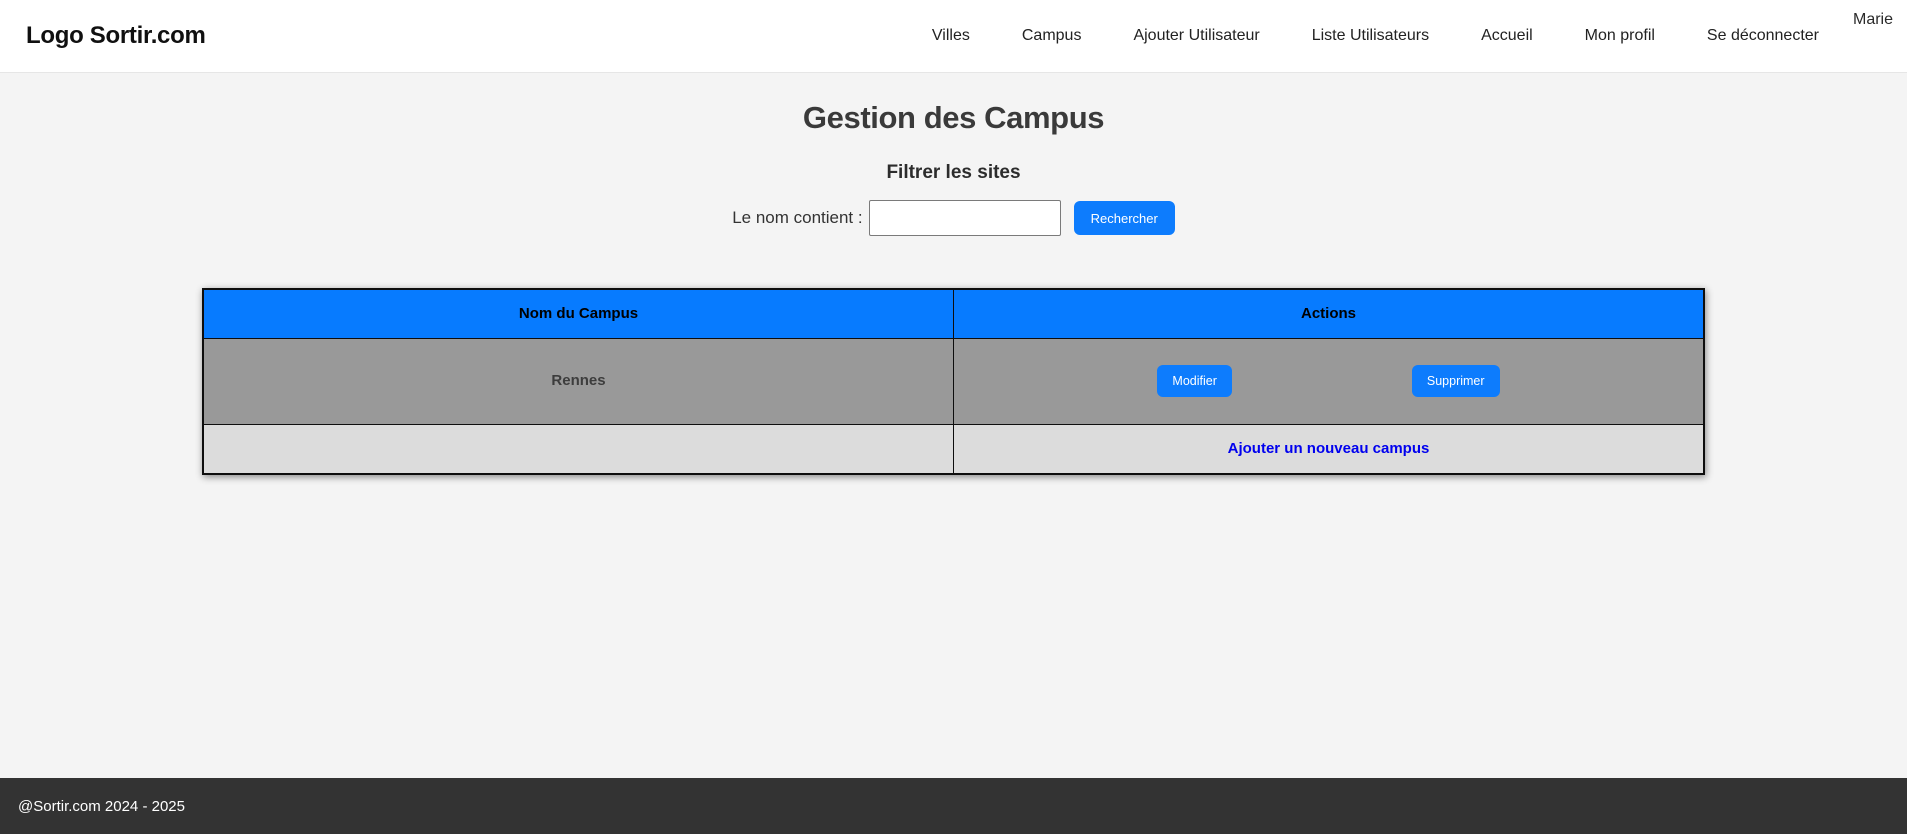 Image resolution: width=1907 pixels, height=834 pixels. I want to click on delete-button: Supprimer, so click(1455, 381).